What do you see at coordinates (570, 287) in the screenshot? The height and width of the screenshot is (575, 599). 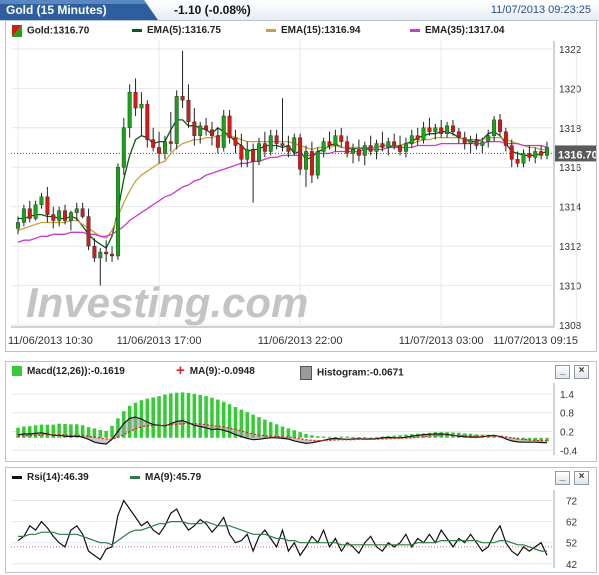 I see `y-tick-label: 1310` at bounding box center [570, 287].